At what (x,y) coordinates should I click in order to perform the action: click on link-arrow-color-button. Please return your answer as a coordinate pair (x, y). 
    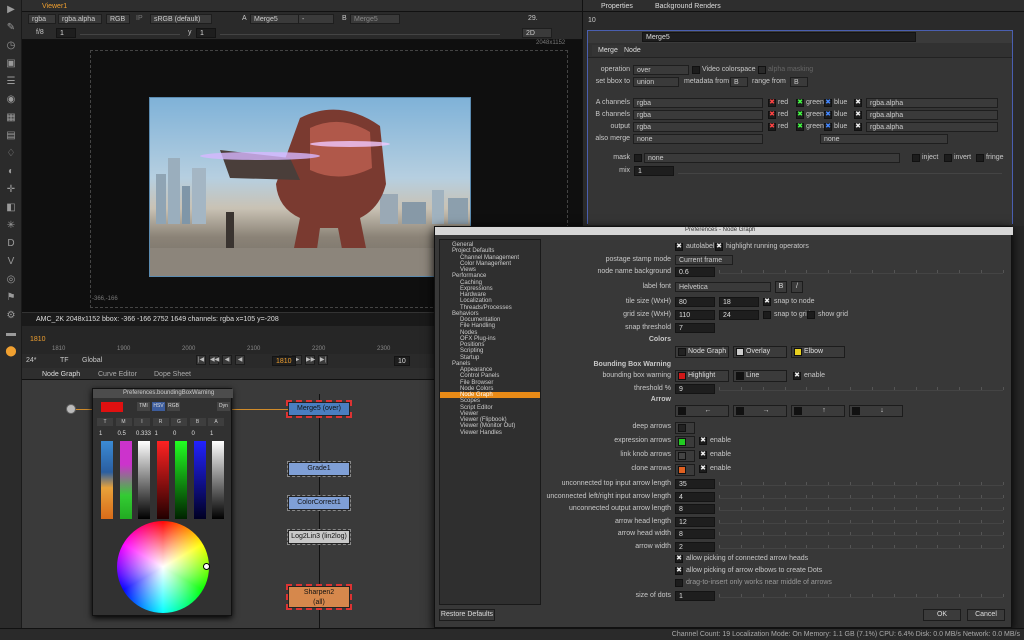
    Looking at the image, I should click on (685, 456).